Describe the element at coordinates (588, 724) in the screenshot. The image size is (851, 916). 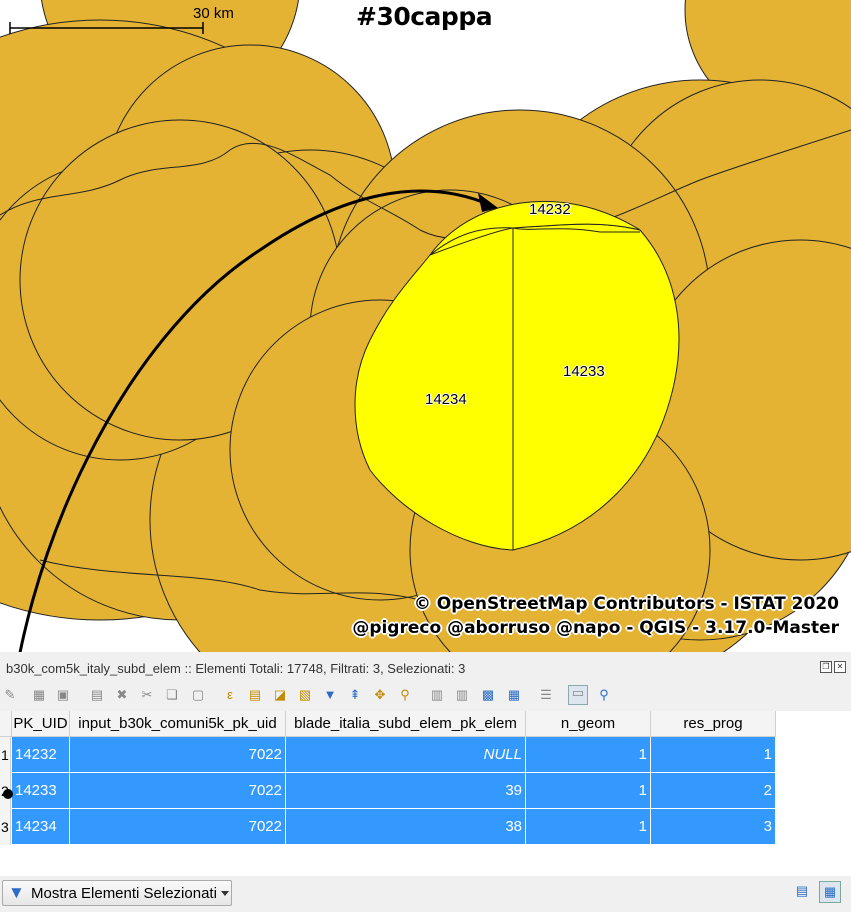
I see `column-header-n-geom: n_geom` at that location.